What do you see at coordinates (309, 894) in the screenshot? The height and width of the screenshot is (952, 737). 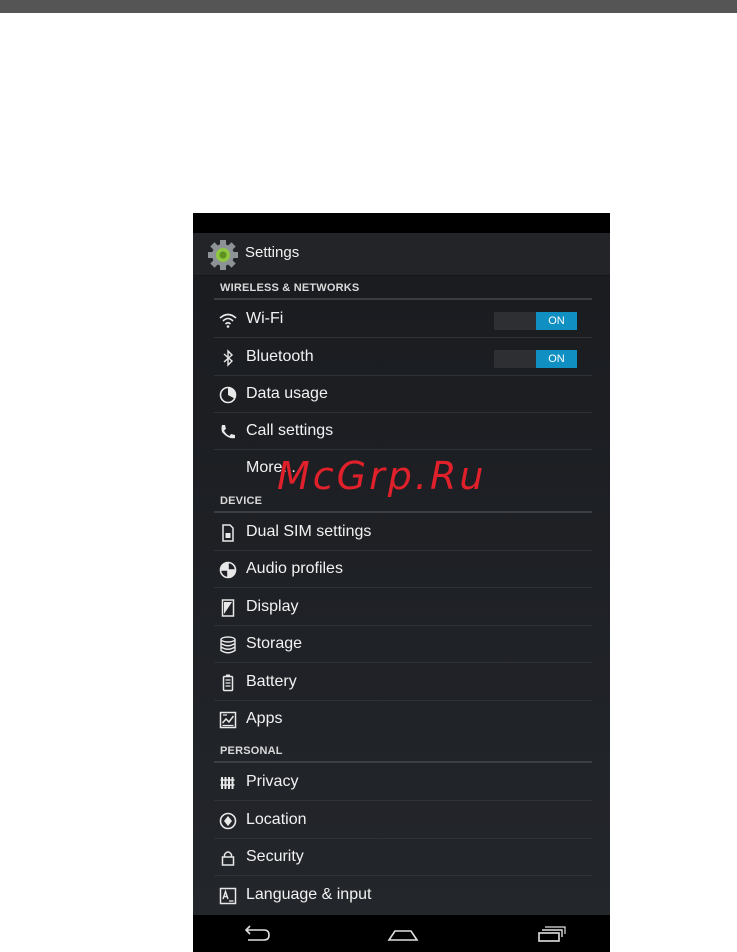 I see `setting-label: Language & input` at bounding box center [309, 894].